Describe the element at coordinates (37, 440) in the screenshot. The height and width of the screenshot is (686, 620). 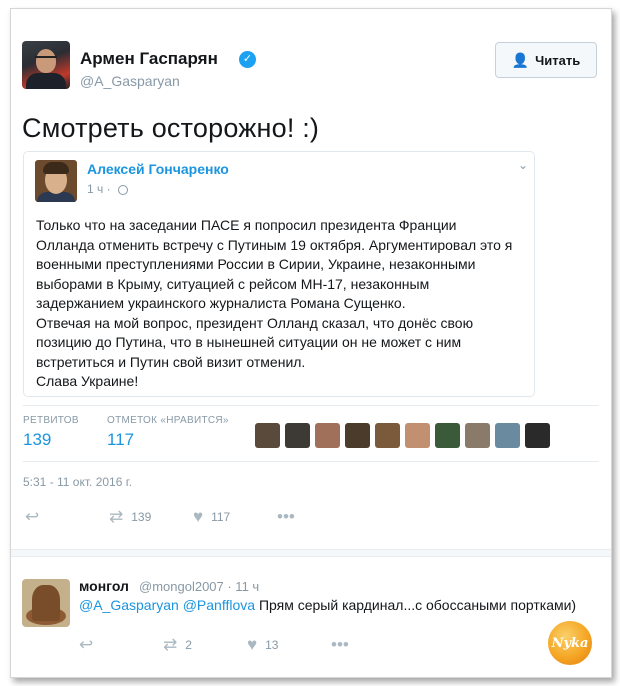
I see `retweets-count: 139` at that location.